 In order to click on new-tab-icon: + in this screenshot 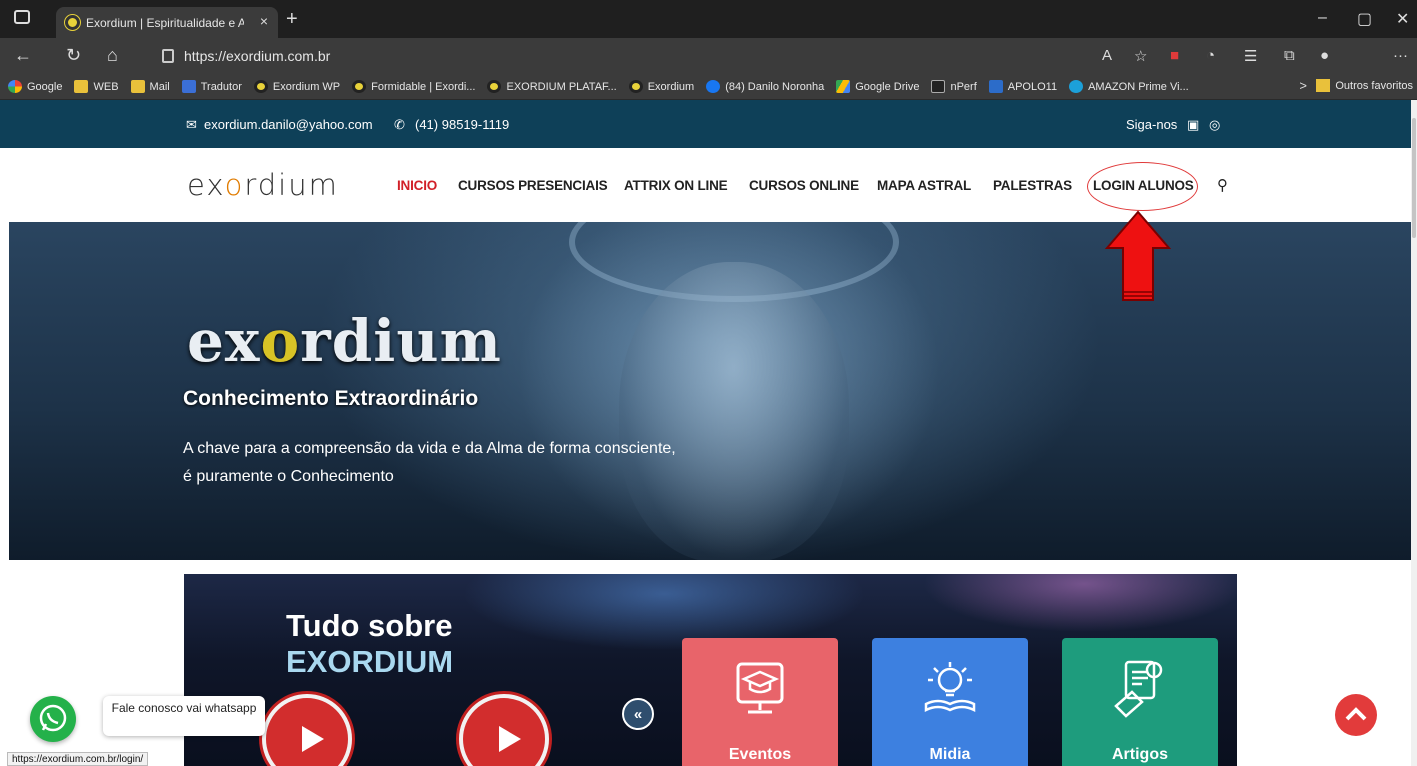, I will do `click(292, 19)`.